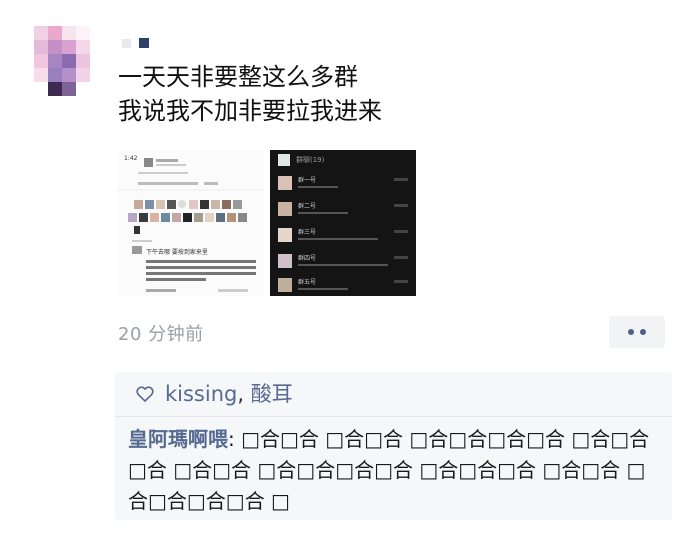  I want to click on avatar, so click(62, 61).